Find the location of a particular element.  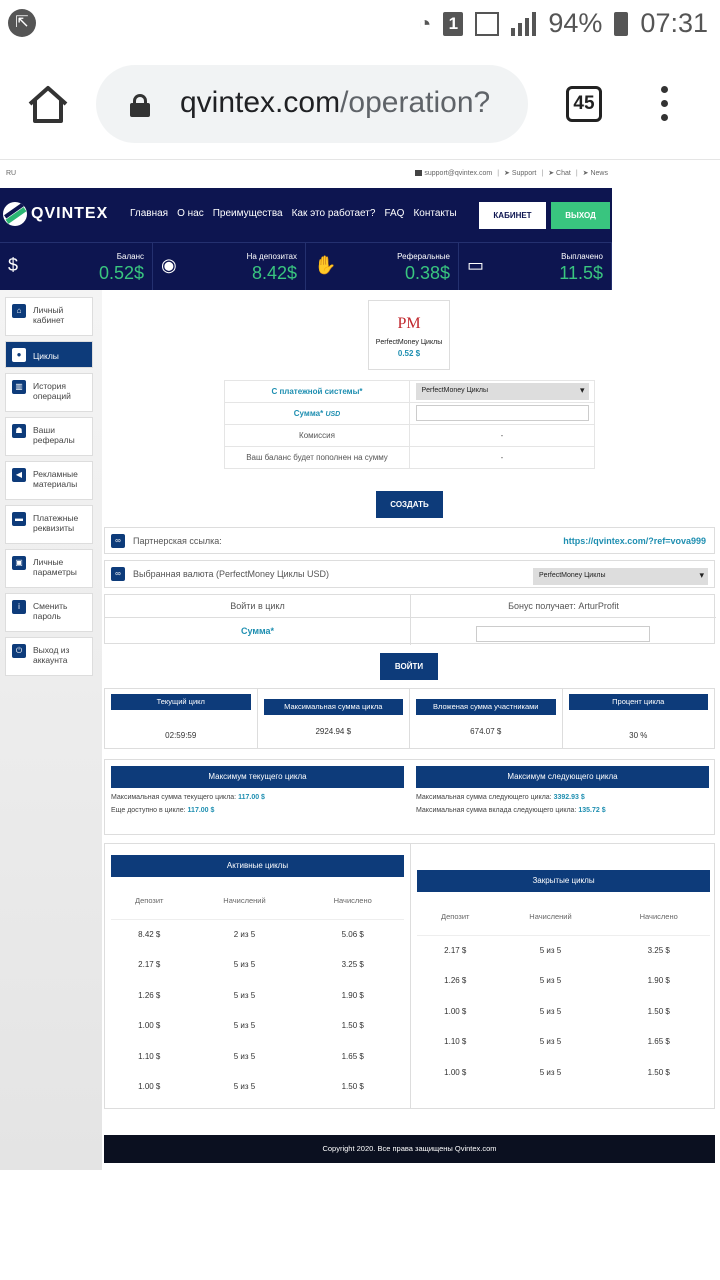

address-bar: qvintex.com/operation? is located at coordinates (312, 104).